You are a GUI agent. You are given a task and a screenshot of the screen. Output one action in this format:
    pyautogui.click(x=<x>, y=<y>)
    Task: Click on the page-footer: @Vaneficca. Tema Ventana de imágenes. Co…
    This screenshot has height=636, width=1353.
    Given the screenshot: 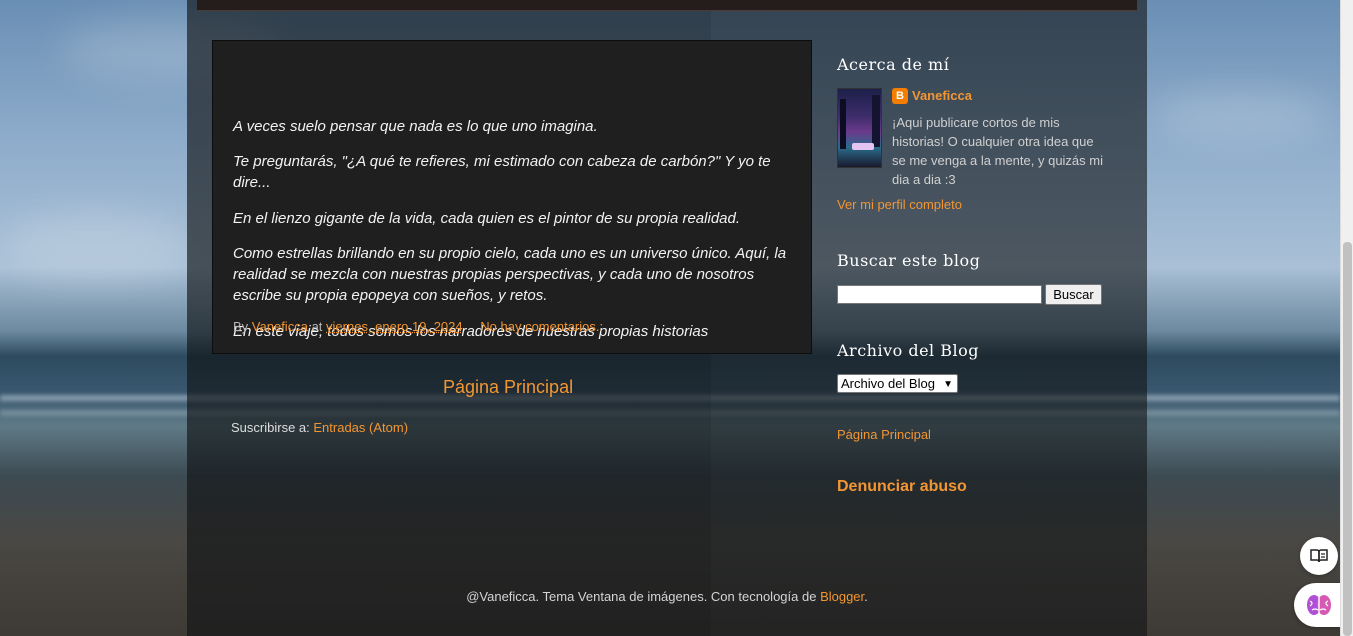 What is the action you would take?
    pyautogui.click(x=667, y=596)
    